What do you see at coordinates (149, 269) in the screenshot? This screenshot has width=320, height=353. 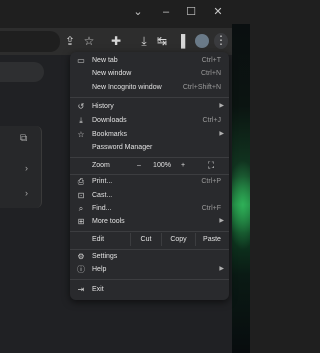 I see `menu-item-help: ⓘ Help ▶` at bounding box center [149, 269].